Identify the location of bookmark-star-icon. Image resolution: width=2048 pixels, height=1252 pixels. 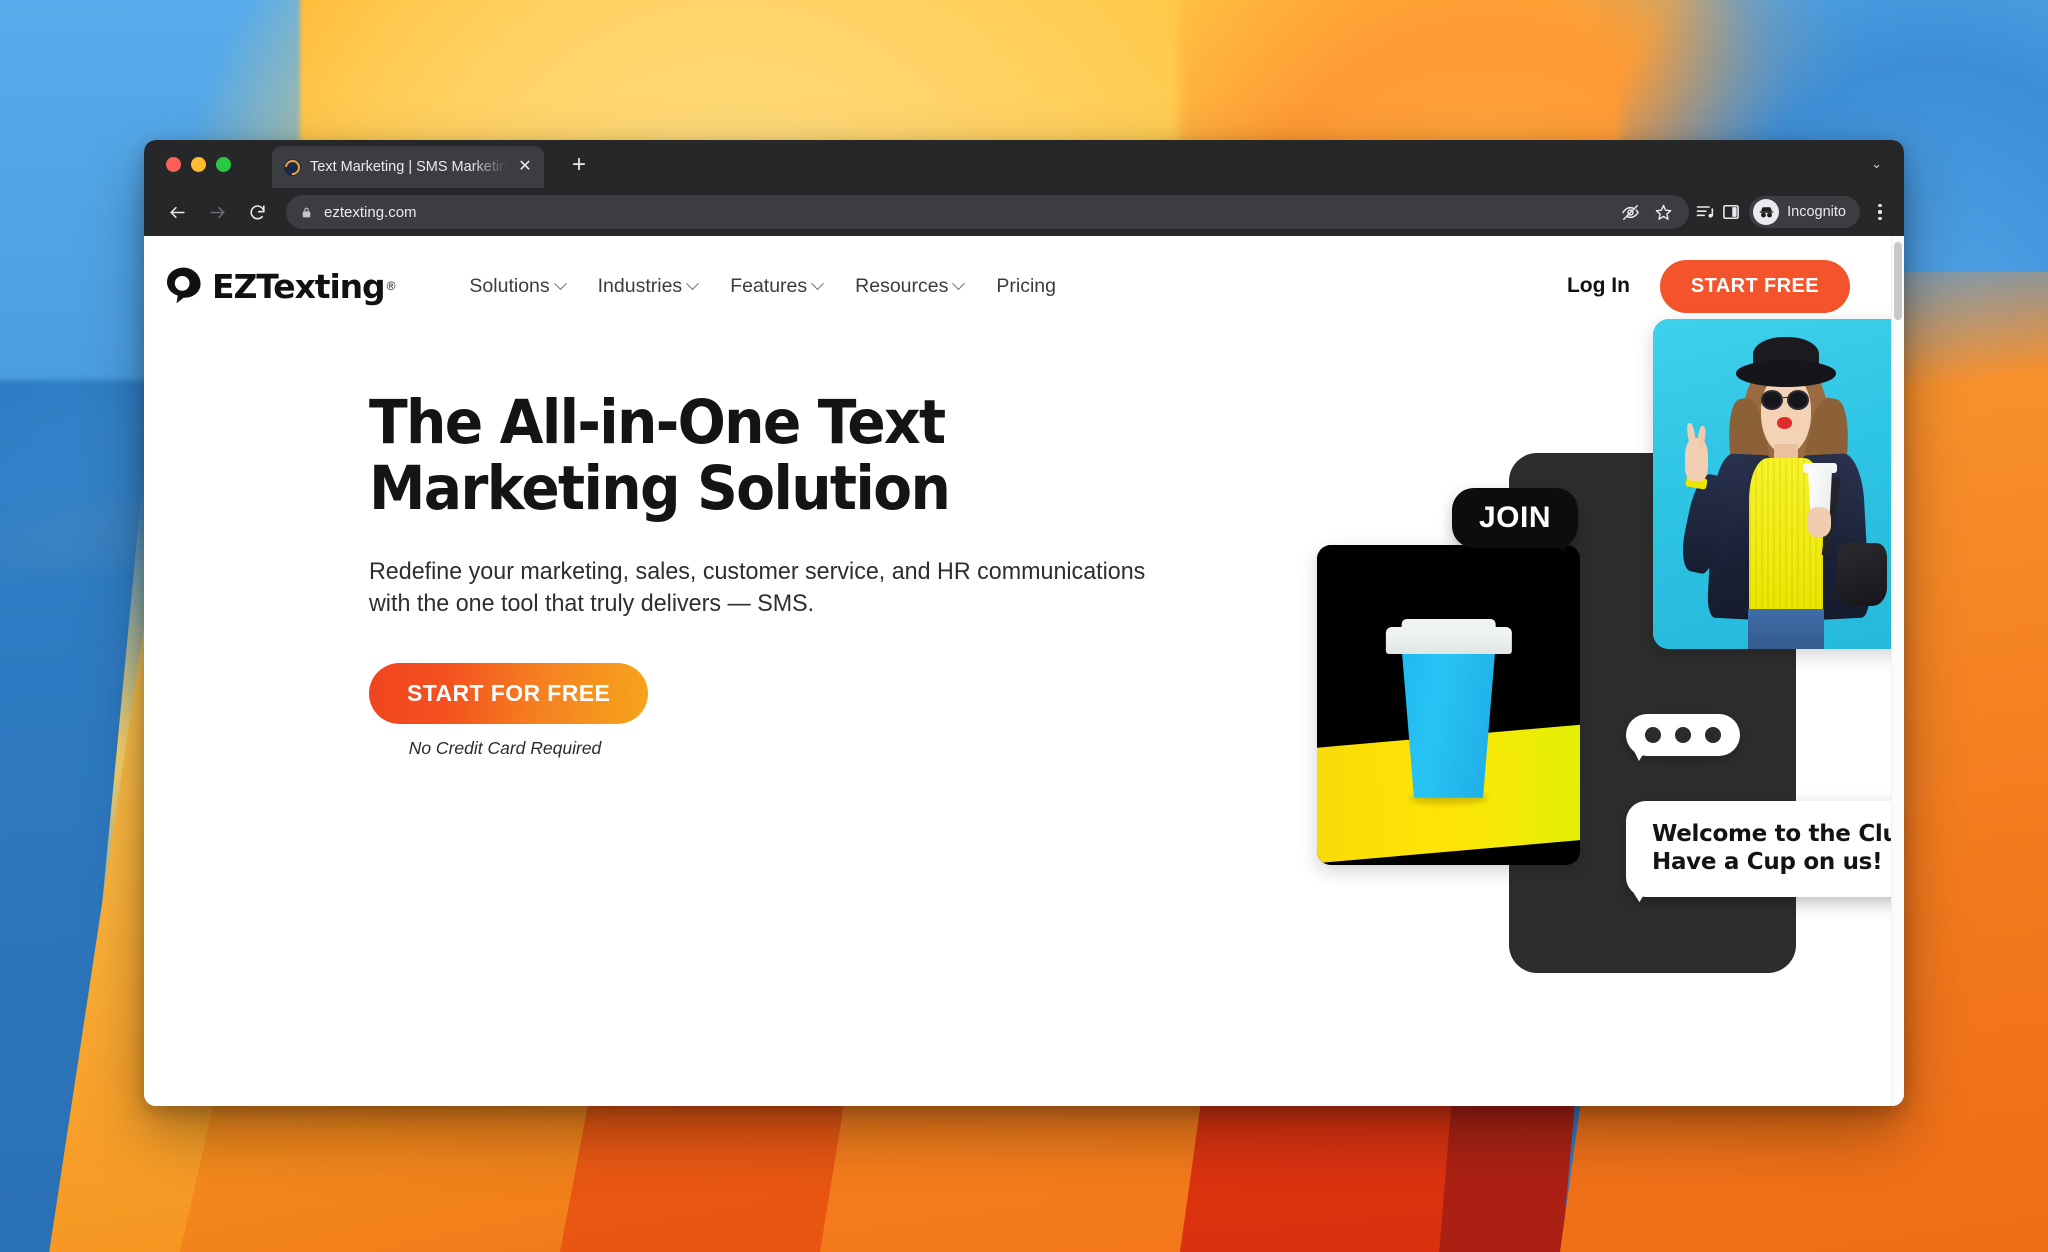
(1663, 212).